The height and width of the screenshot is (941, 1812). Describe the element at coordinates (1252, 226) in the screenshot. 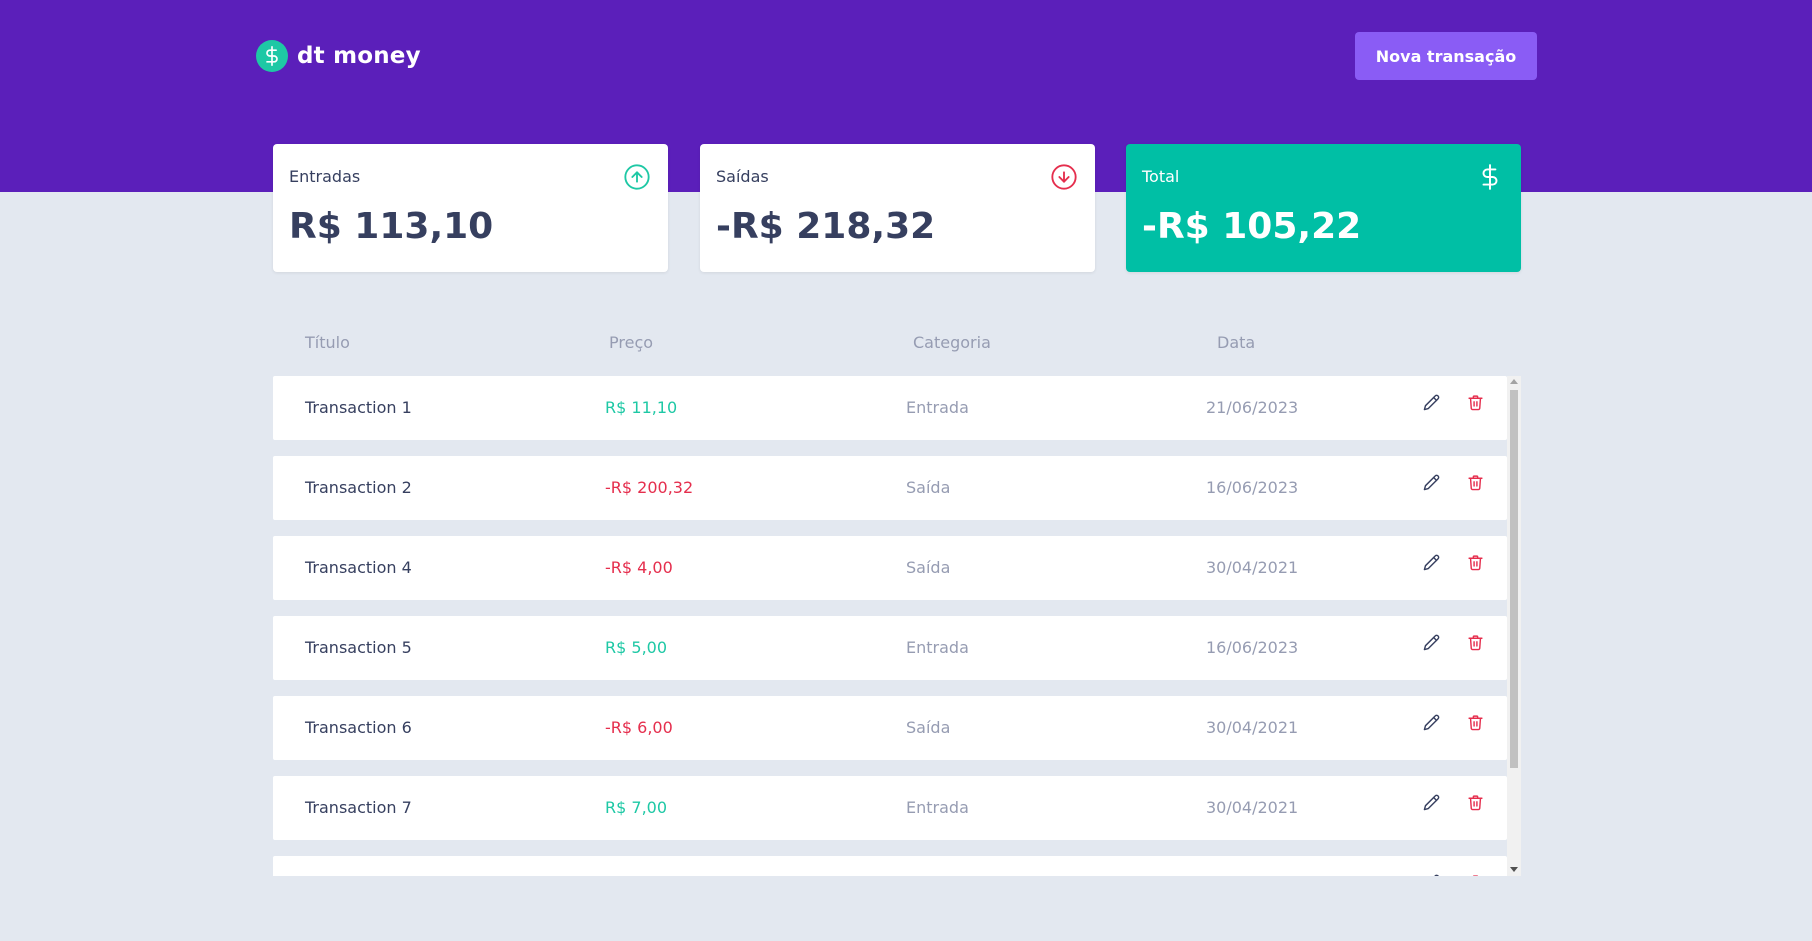

I see `total-value: -R$ 105,22` at that location.